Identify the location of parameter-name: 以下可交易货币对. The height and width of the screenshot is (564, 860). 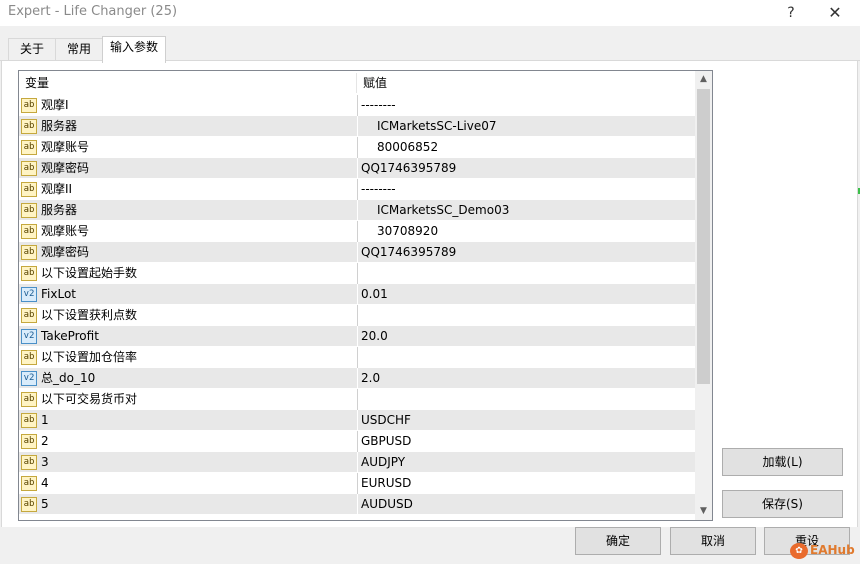
(89, 399).